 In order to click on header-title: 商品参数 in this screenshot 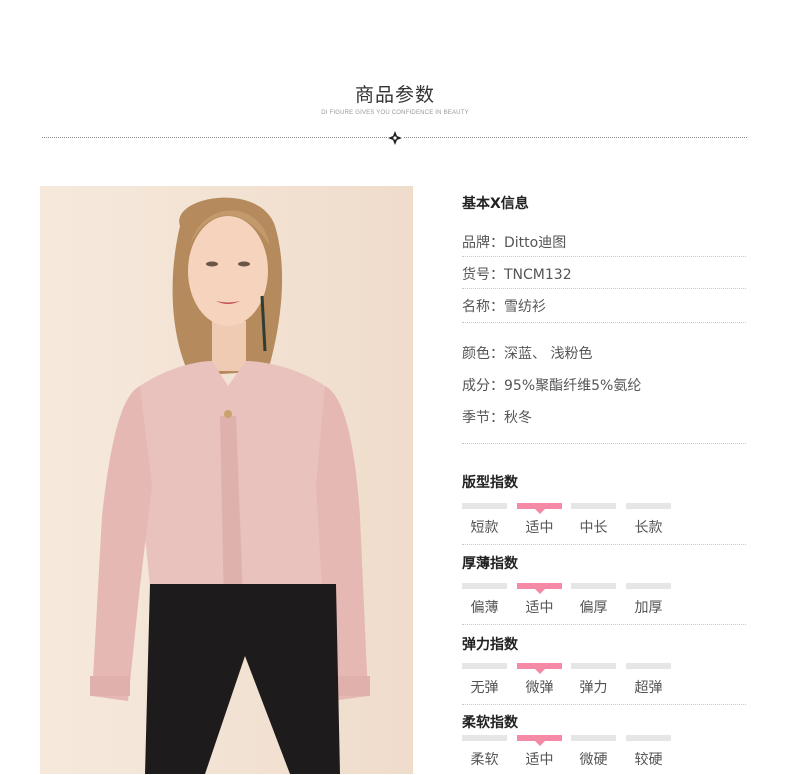, I will do `click(394, 95)`.